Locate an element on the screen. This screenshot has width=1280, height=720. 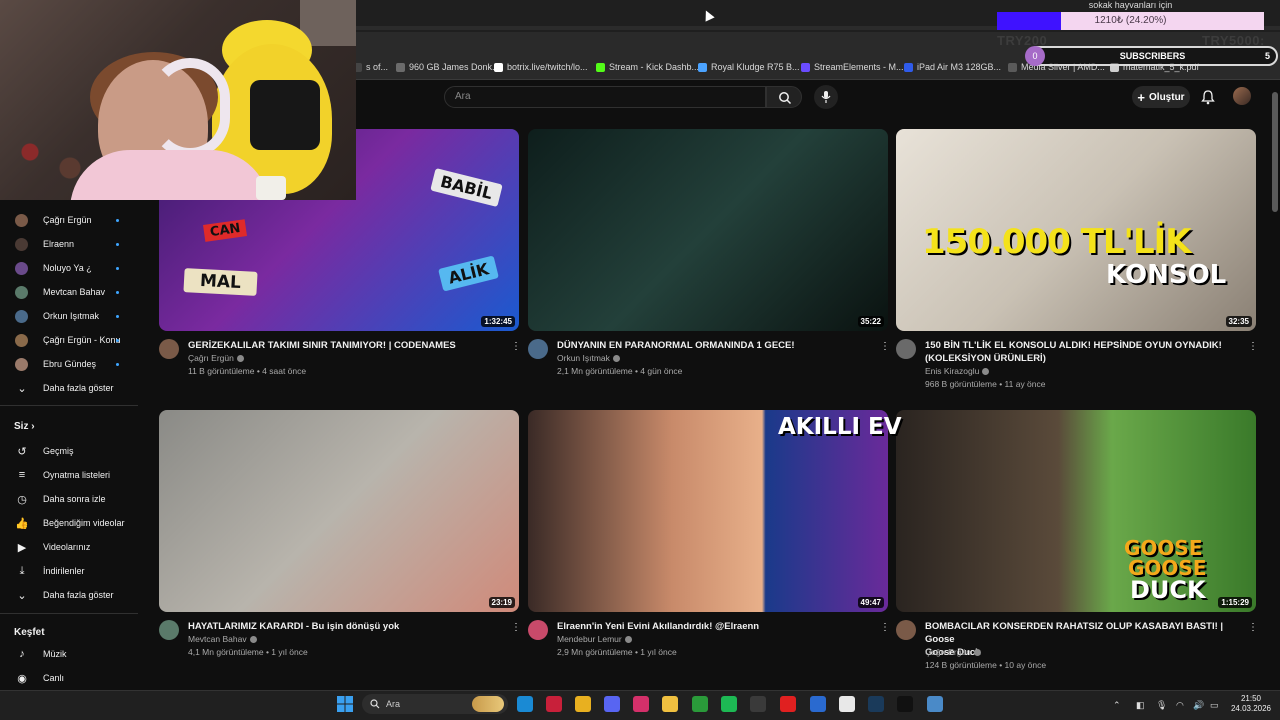
sidebar-item-download: ⤓ İndirilenler is located at coordinates (69, 571).